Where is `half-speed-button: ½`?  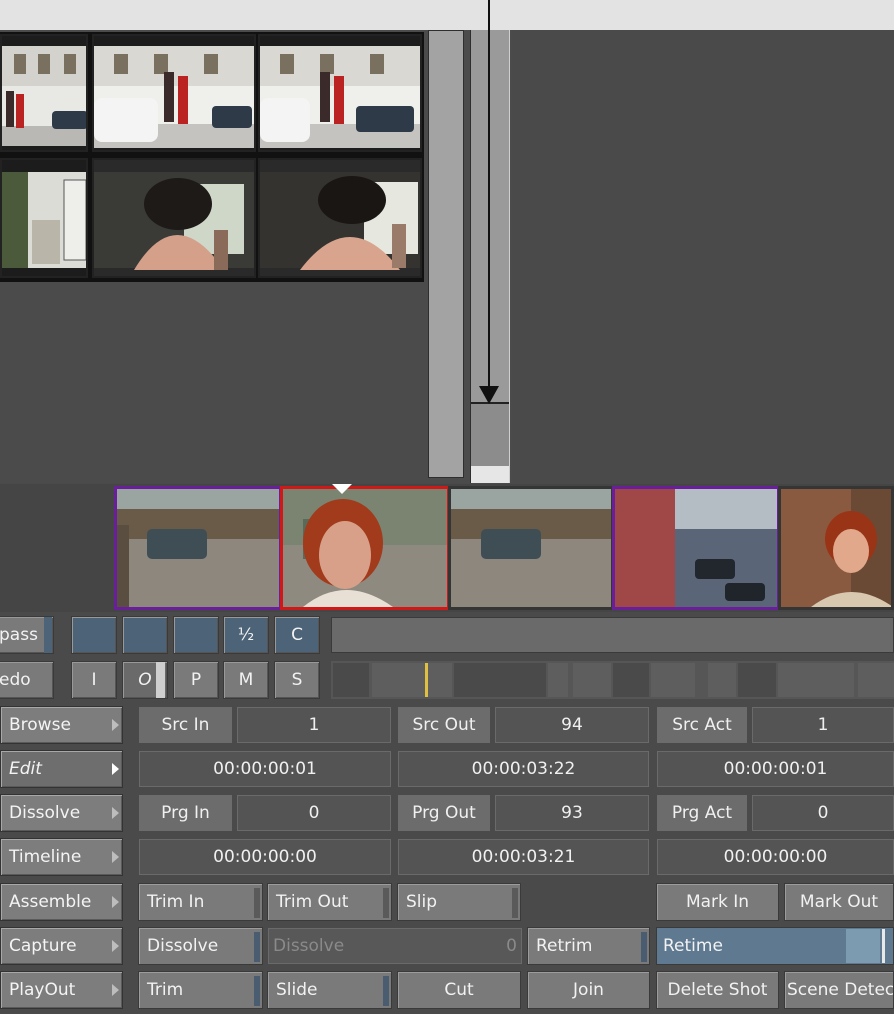 half-speed-button: ½ is located at coordinates (246, 635).